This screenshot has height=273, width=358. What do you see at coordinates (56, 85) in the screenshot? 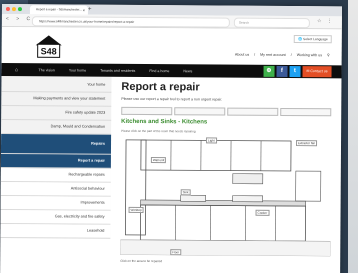
I see `sidebar-item-your-home: Your home` at bounding box center [56, 85].